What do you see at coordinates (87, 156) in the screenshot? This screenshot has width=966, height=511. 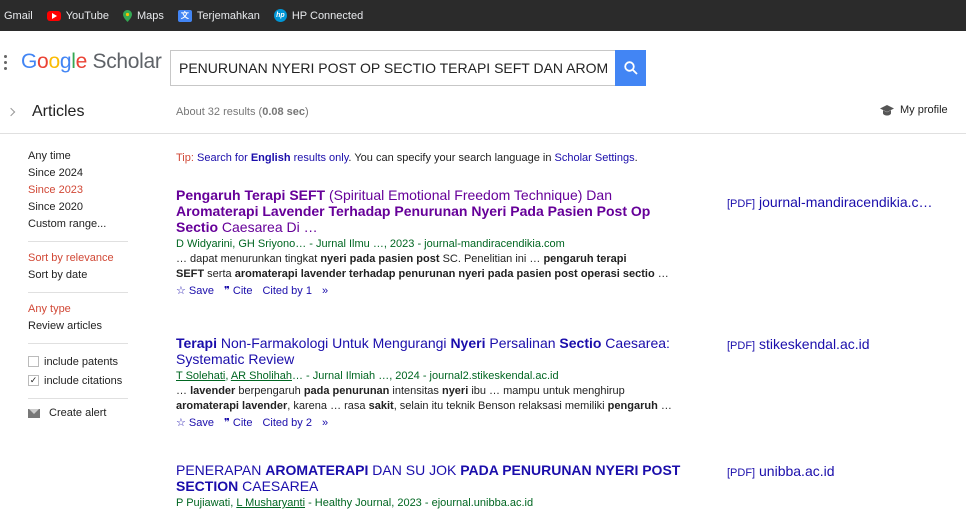 I see `filter-any-time: Any time` at bounding box center [87, 156].